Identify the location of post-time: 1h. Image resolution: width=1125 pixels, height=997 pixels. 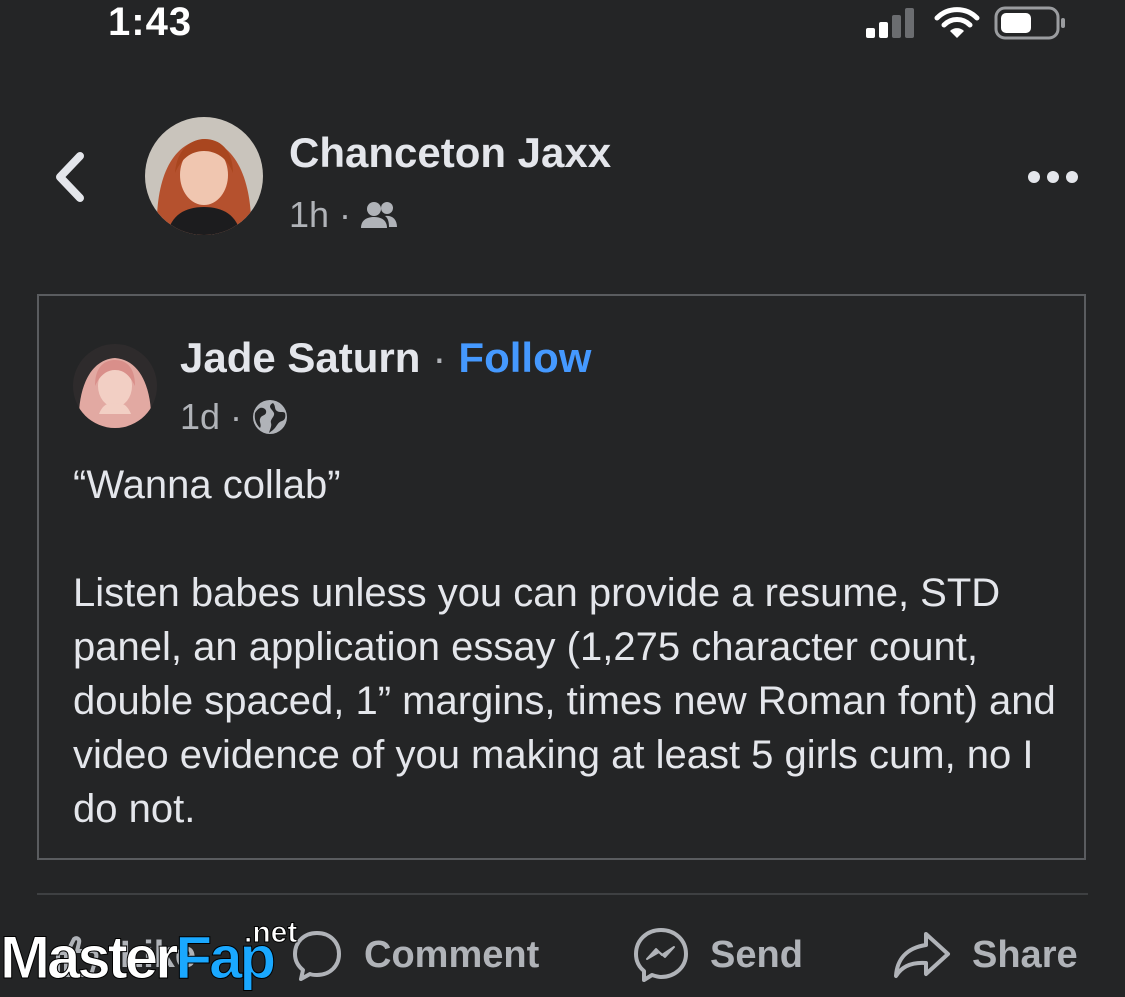
(309, 214).